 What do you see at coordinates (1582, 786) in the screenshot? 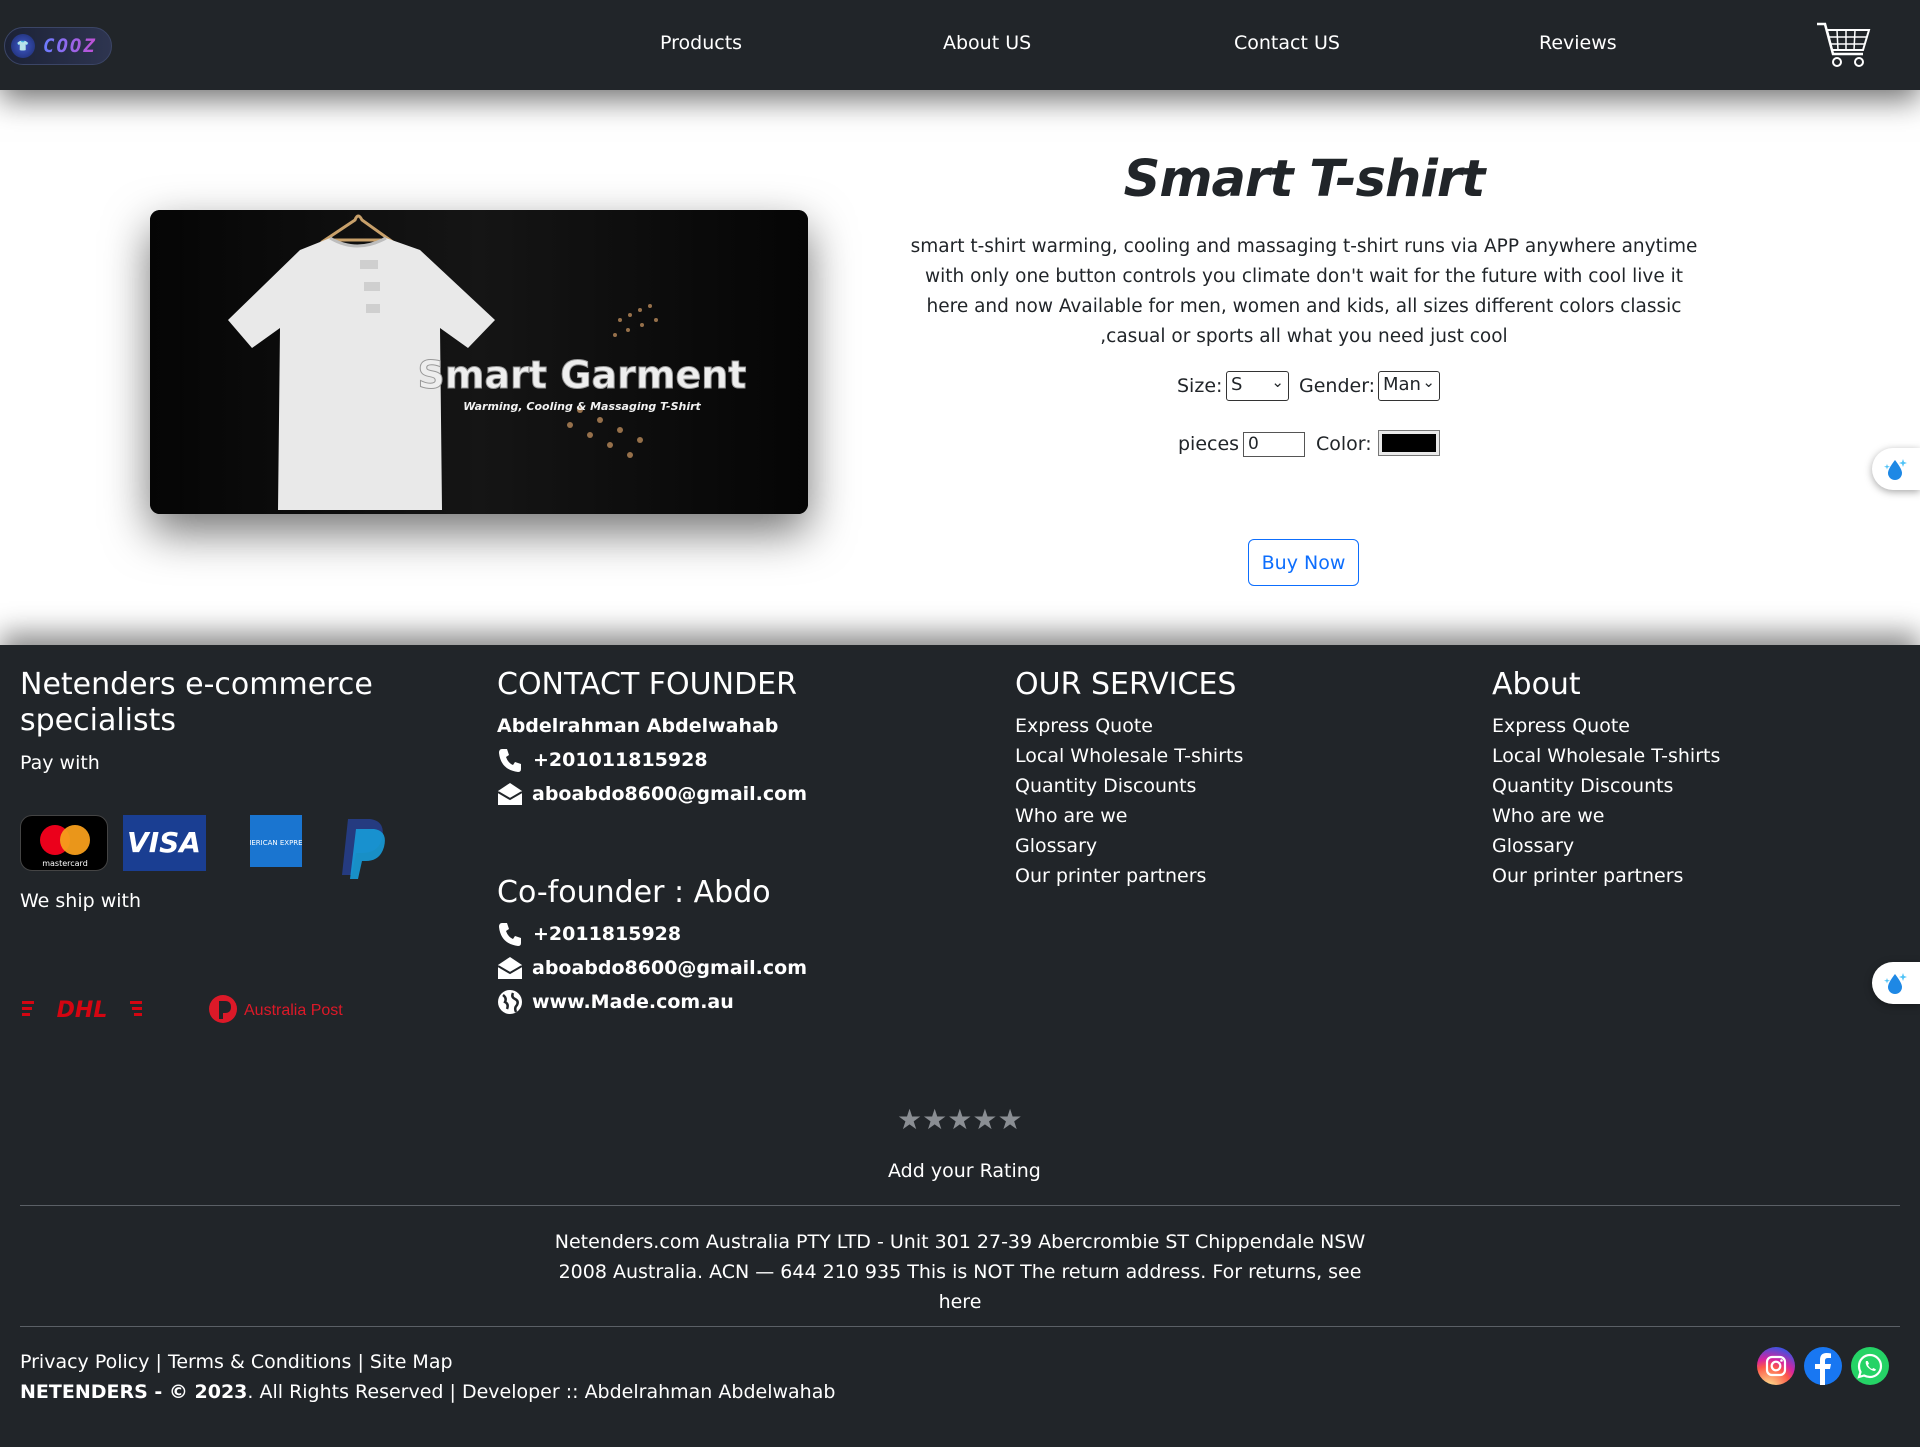
I see `about-link-discounts: Quantity Discounts` at bounding box center [1582, 786].